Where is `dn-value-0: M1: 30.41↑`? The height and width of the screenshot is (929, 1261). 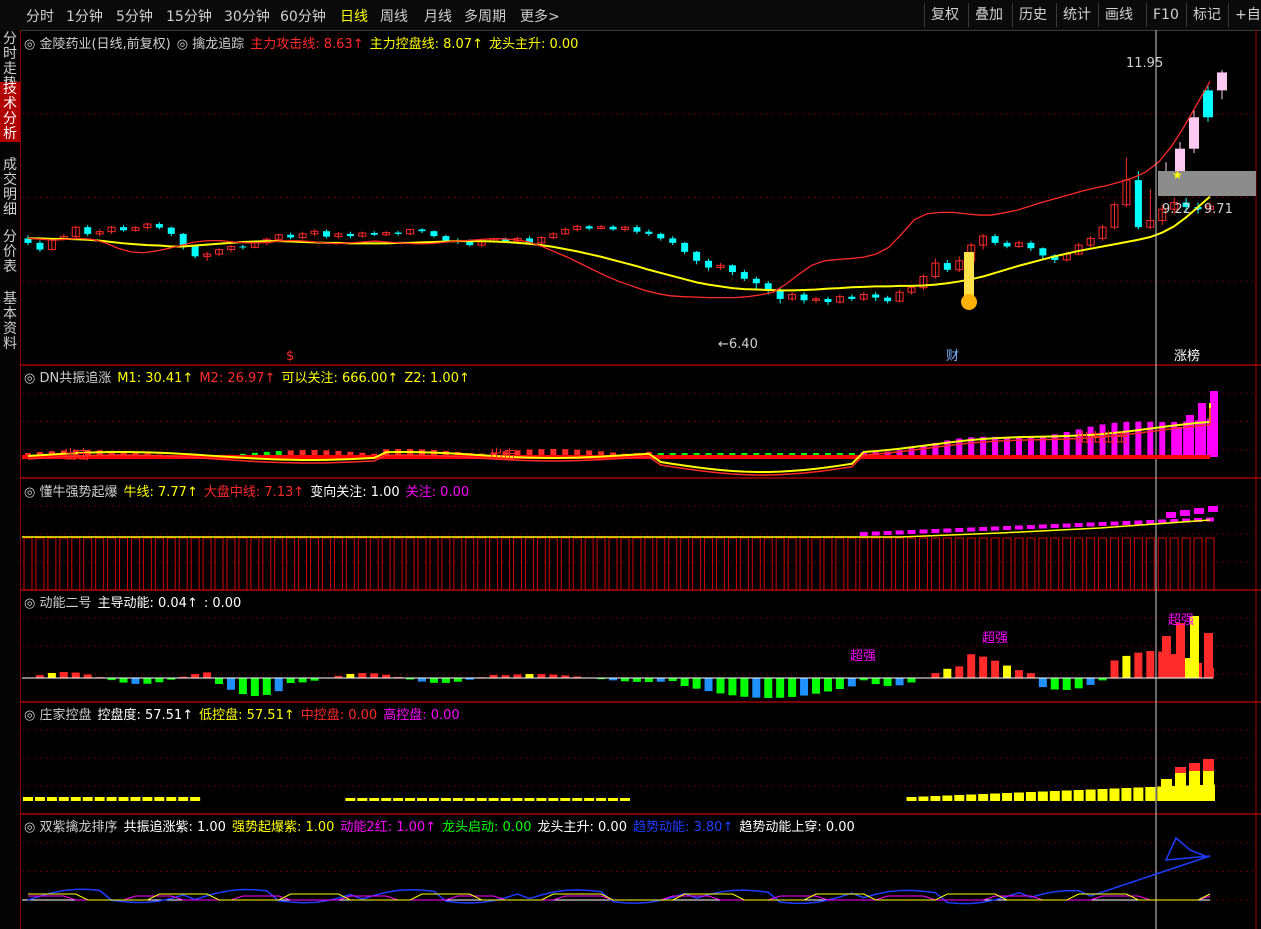
dn-value-0: M1: 30.41↑ is located at coordinates (155, 378).